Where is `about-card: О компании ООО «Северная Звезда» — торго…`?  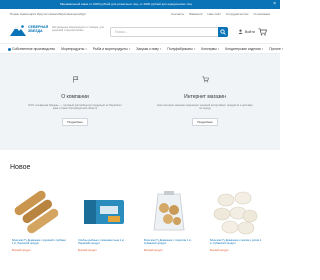 about-card: О компании ООО «Северная Звезда» — торго… is located at coordinates (75, 108).